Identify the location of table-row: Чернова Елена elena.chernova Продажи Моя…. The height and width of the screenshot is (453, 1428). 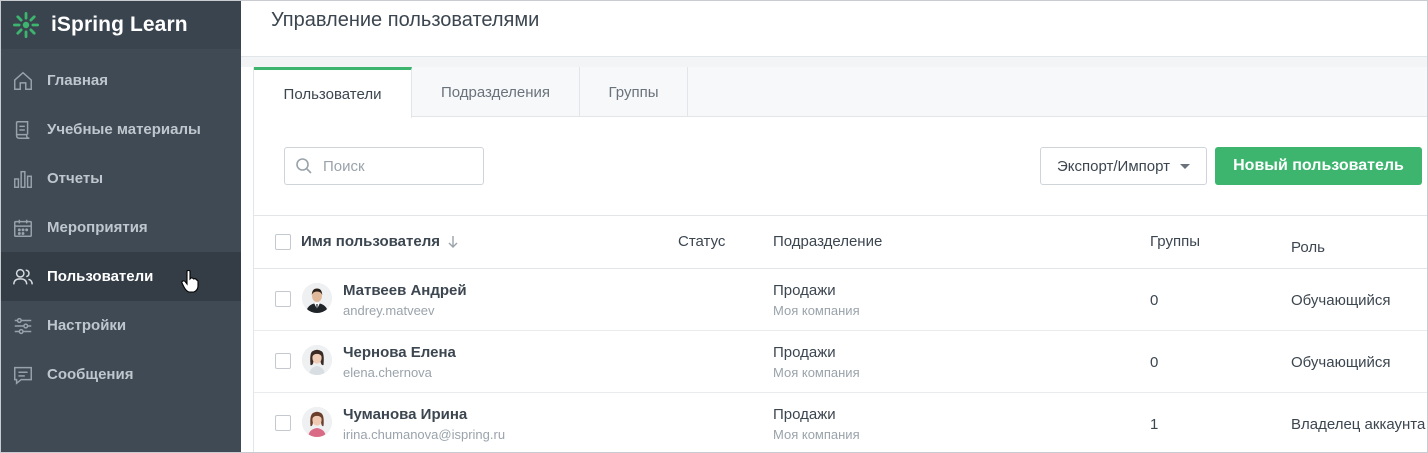
(840, 362).